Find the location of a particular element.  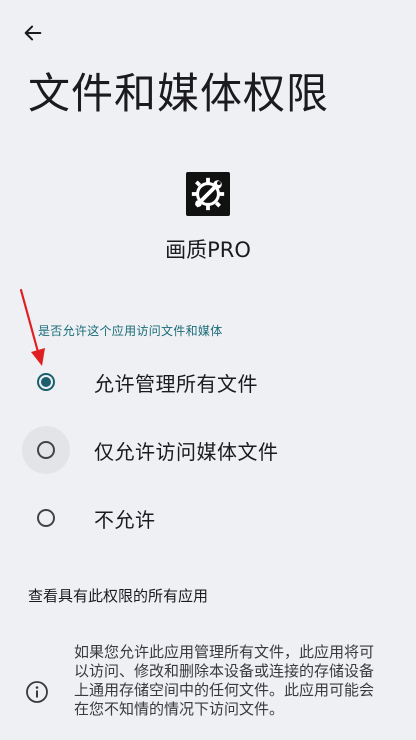

gear-wrench-icon is located at coordinates (208, 194).